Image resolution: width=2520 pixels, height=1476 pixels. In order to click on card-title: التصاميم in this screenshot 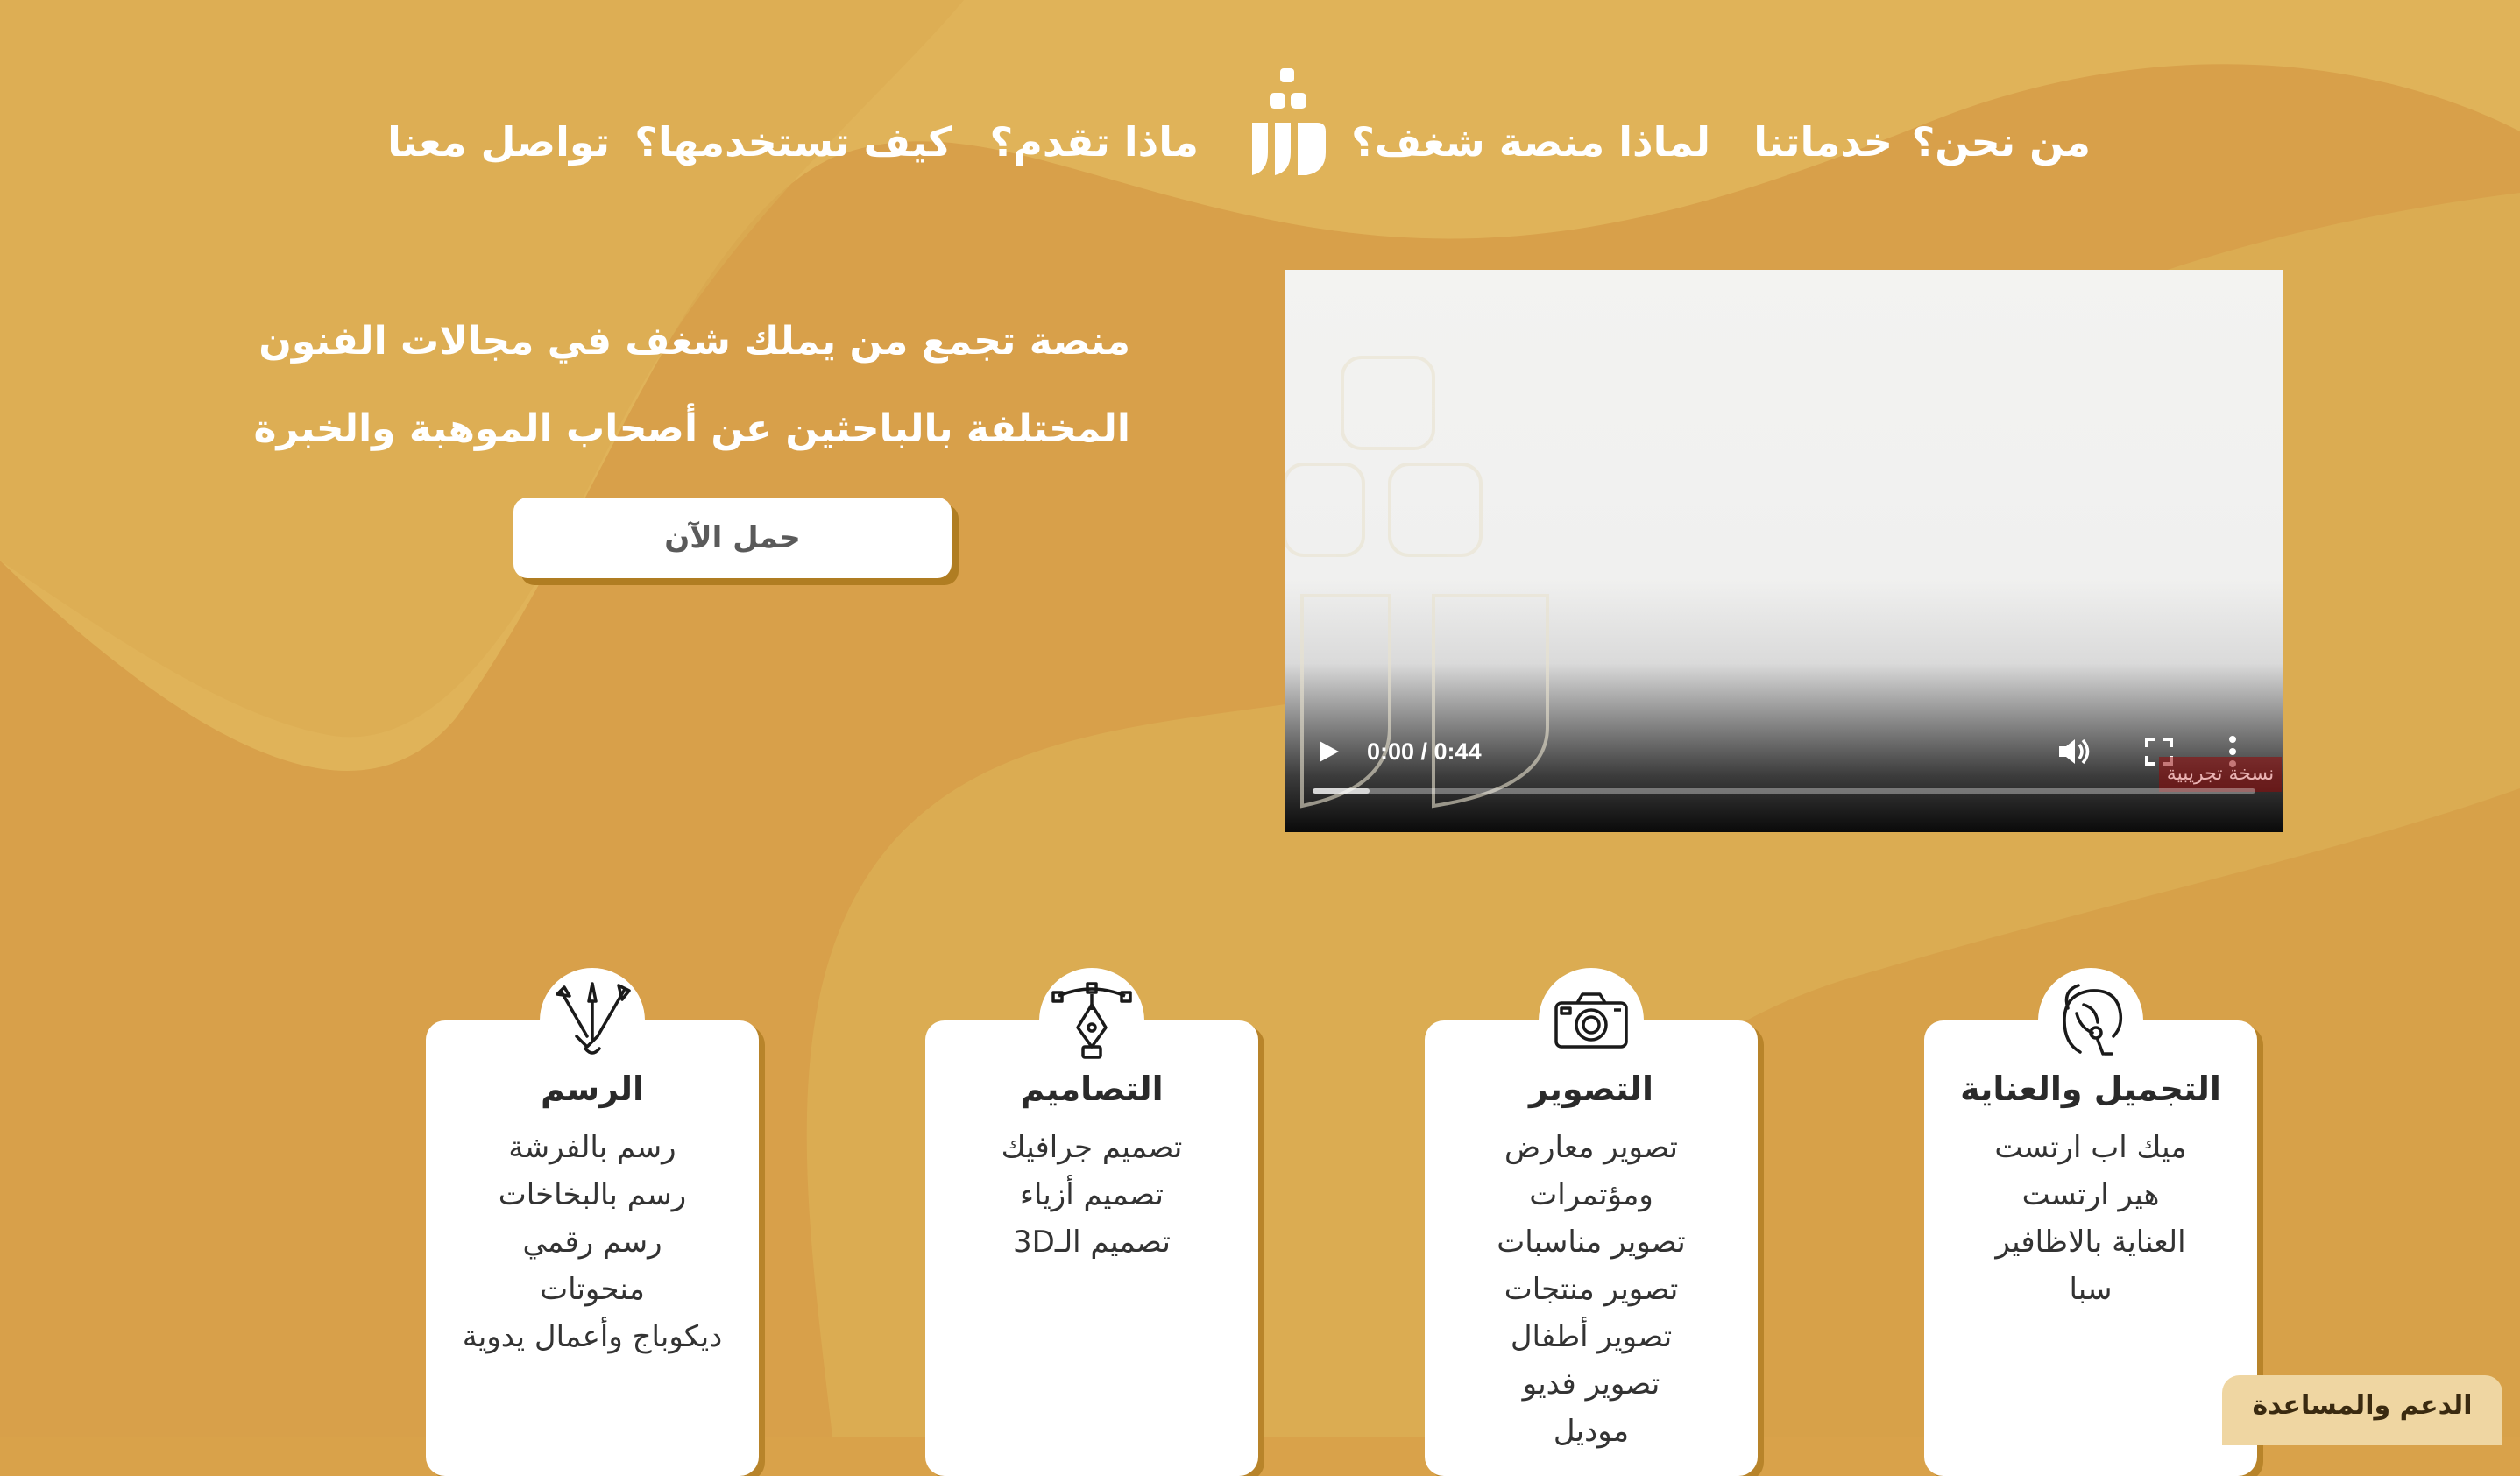, I will do `click(1092, 1089)`.